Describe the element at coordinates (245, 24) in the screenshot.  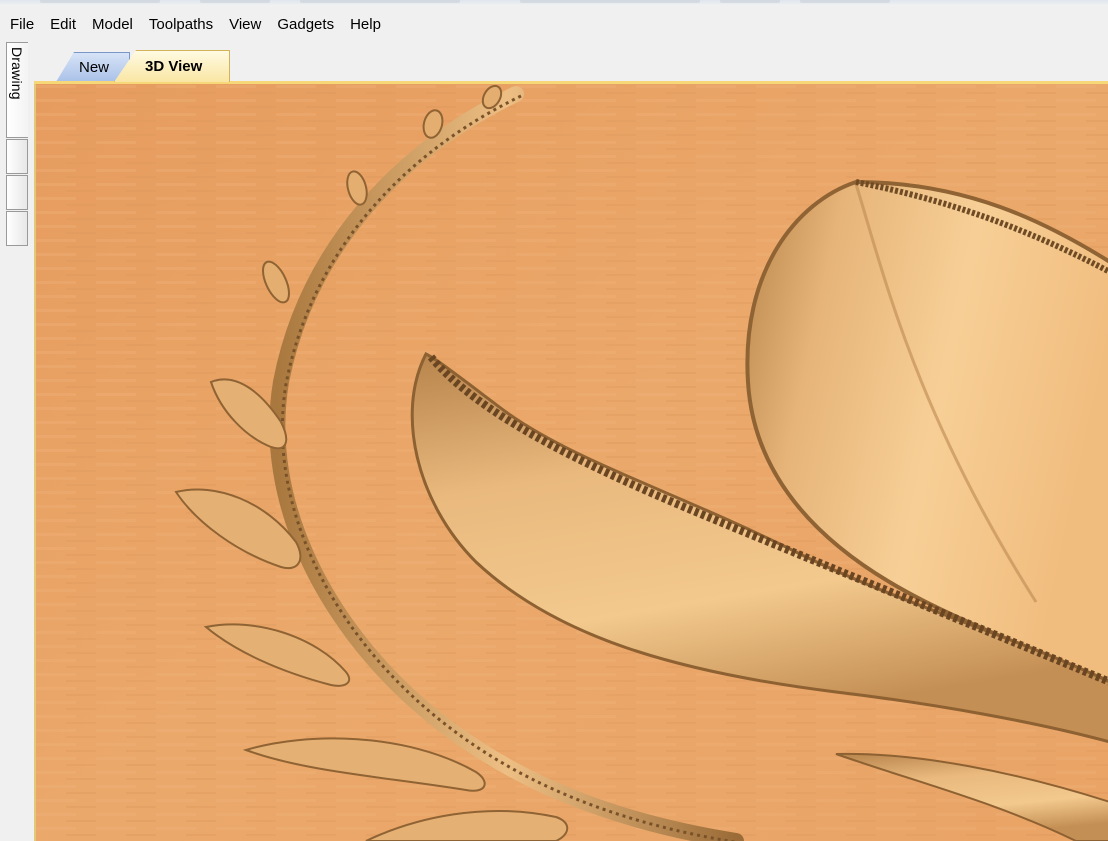
I see `menu-view: View` at that location.